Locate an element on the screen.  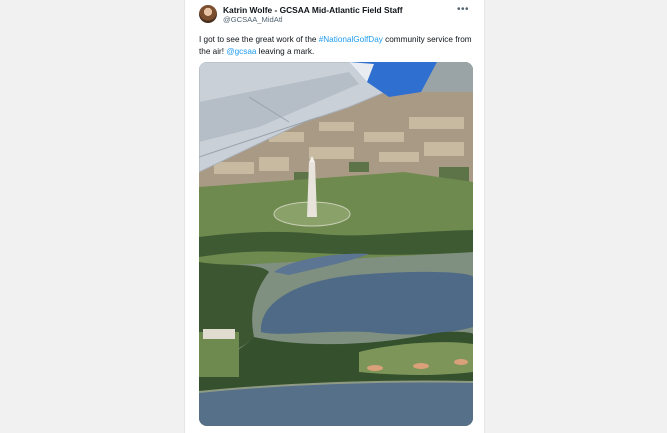
hashtag-link: #NationalGolfDay is located at coordinates (351, 39).